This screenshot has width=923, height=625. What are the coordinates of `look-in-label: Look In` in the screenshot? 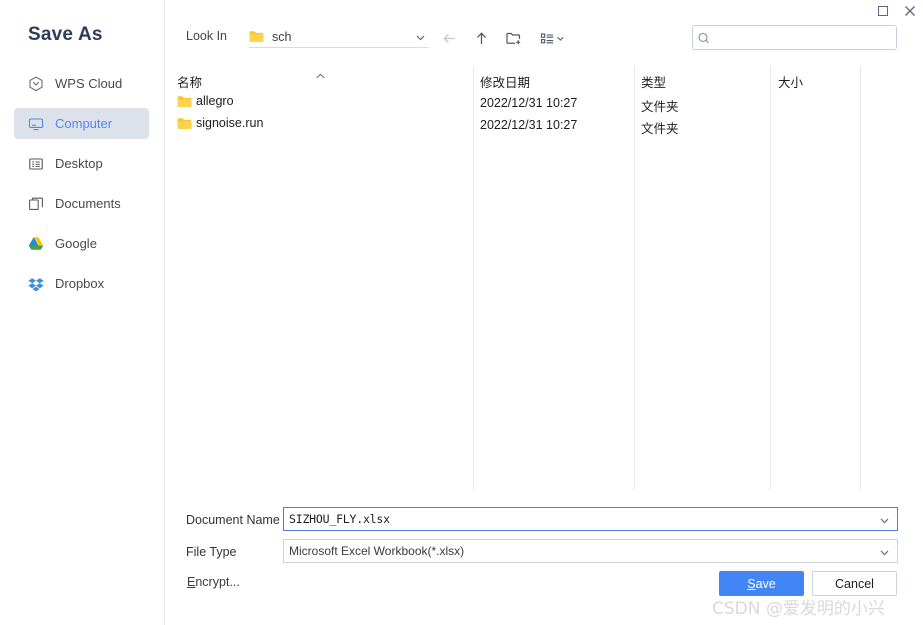 It's located at (207, 36).